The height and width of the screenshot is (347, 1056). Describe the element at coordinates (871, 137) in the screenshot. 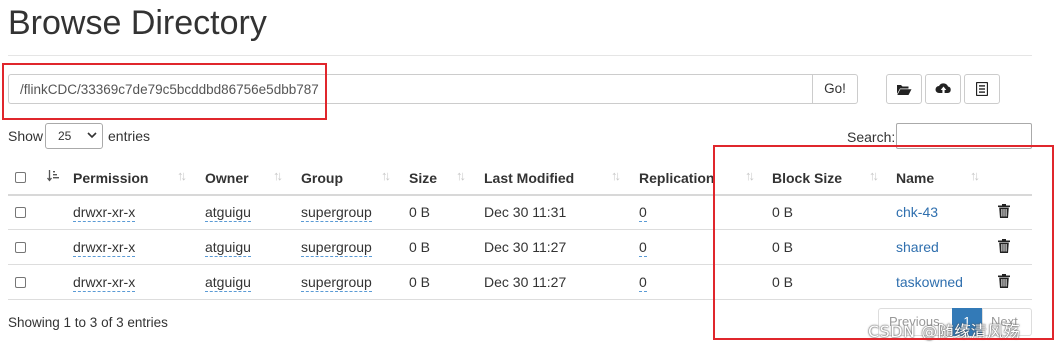

I see `search-label: Search:` at that location.